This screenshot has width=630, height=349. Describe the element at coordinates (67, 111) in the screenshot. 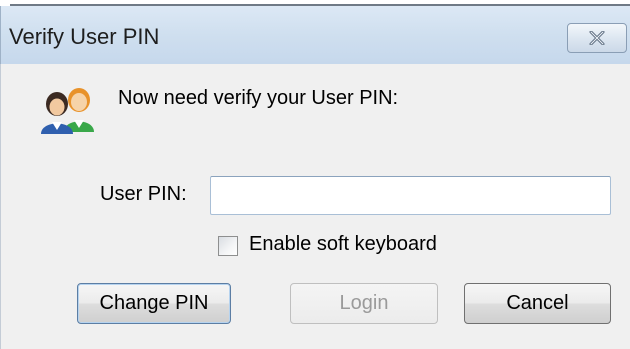

I see `users-icon` at that location.